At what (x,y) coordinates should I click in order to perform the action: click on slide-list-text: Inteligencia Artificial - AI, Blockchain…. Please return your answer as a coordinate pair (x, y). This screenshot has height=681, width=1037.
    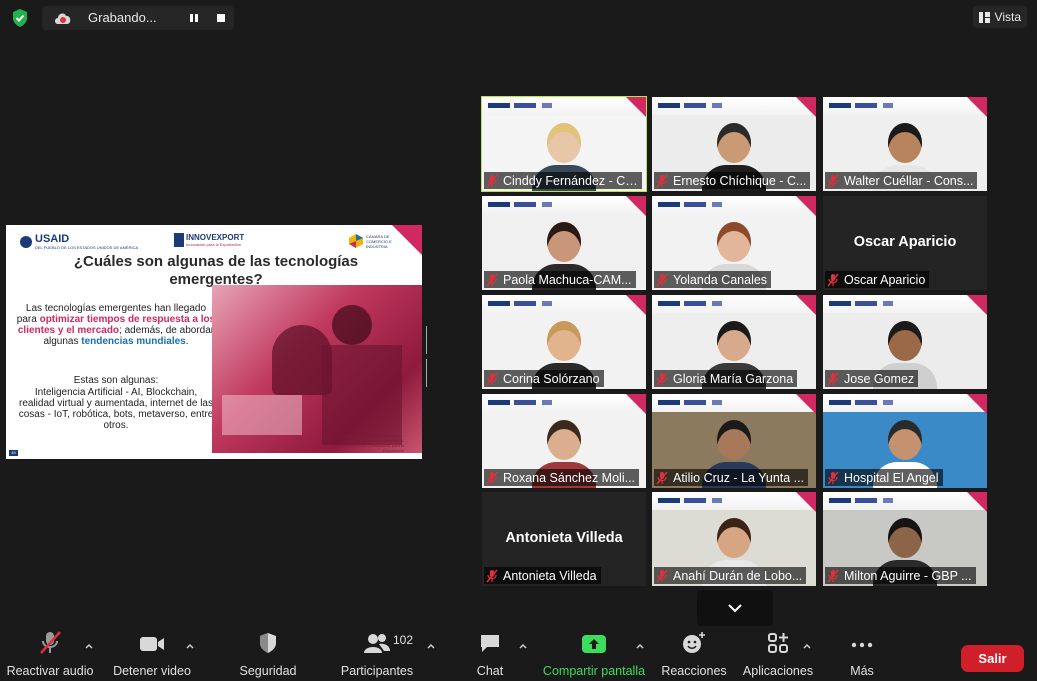
    Looking at the image, I should click on (116, 409).